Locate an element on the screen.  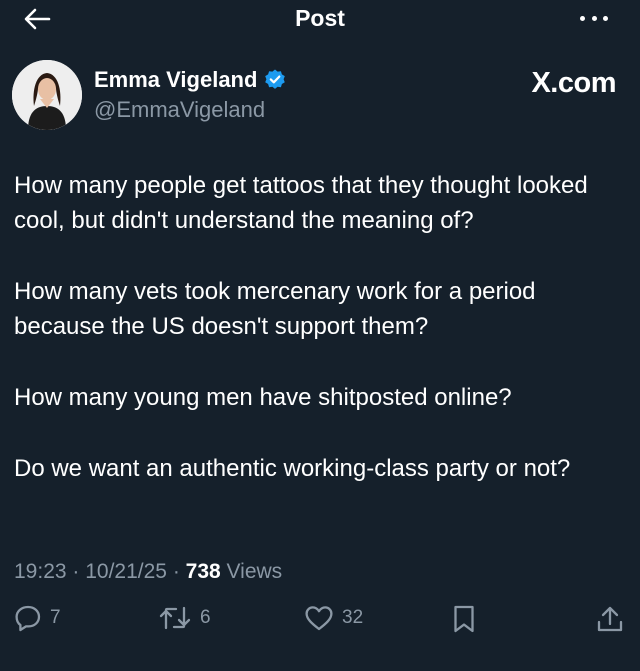
share-button is located at coordinates (610, 619).